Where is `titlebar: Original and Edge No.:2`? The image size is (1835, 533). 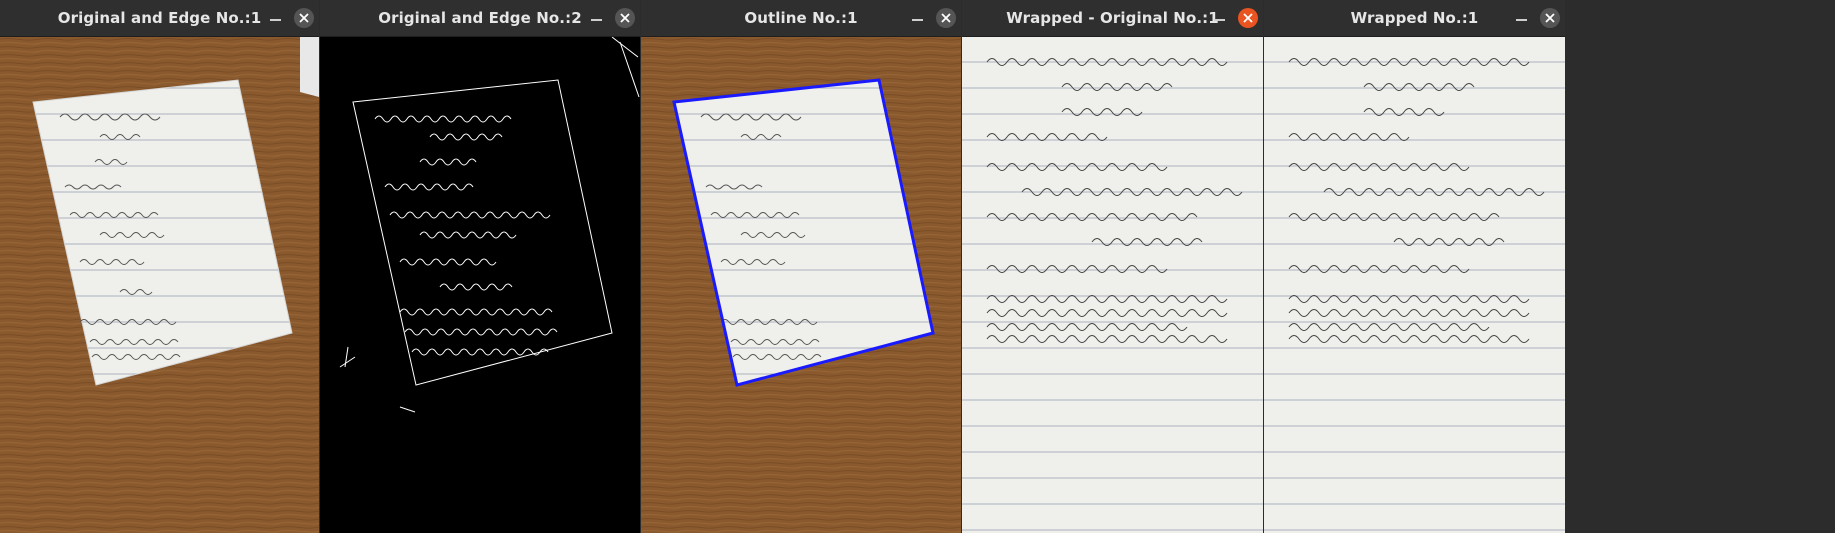
titlebar: Original and Edge No.:2 is located at coordinates (480, 18).